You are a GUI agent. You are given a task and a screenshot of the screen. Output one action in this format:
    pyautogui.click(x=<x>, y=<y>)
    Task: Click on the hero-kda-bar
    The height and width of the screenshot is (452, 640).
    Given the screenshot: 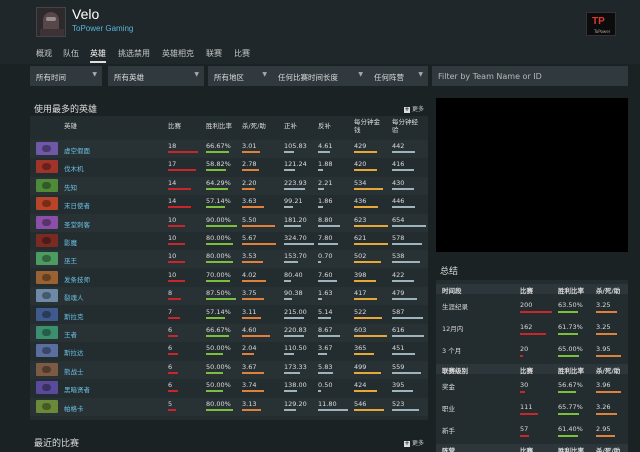 What is the action you would take?
    pyautogui.click(x=251, y=152)
    